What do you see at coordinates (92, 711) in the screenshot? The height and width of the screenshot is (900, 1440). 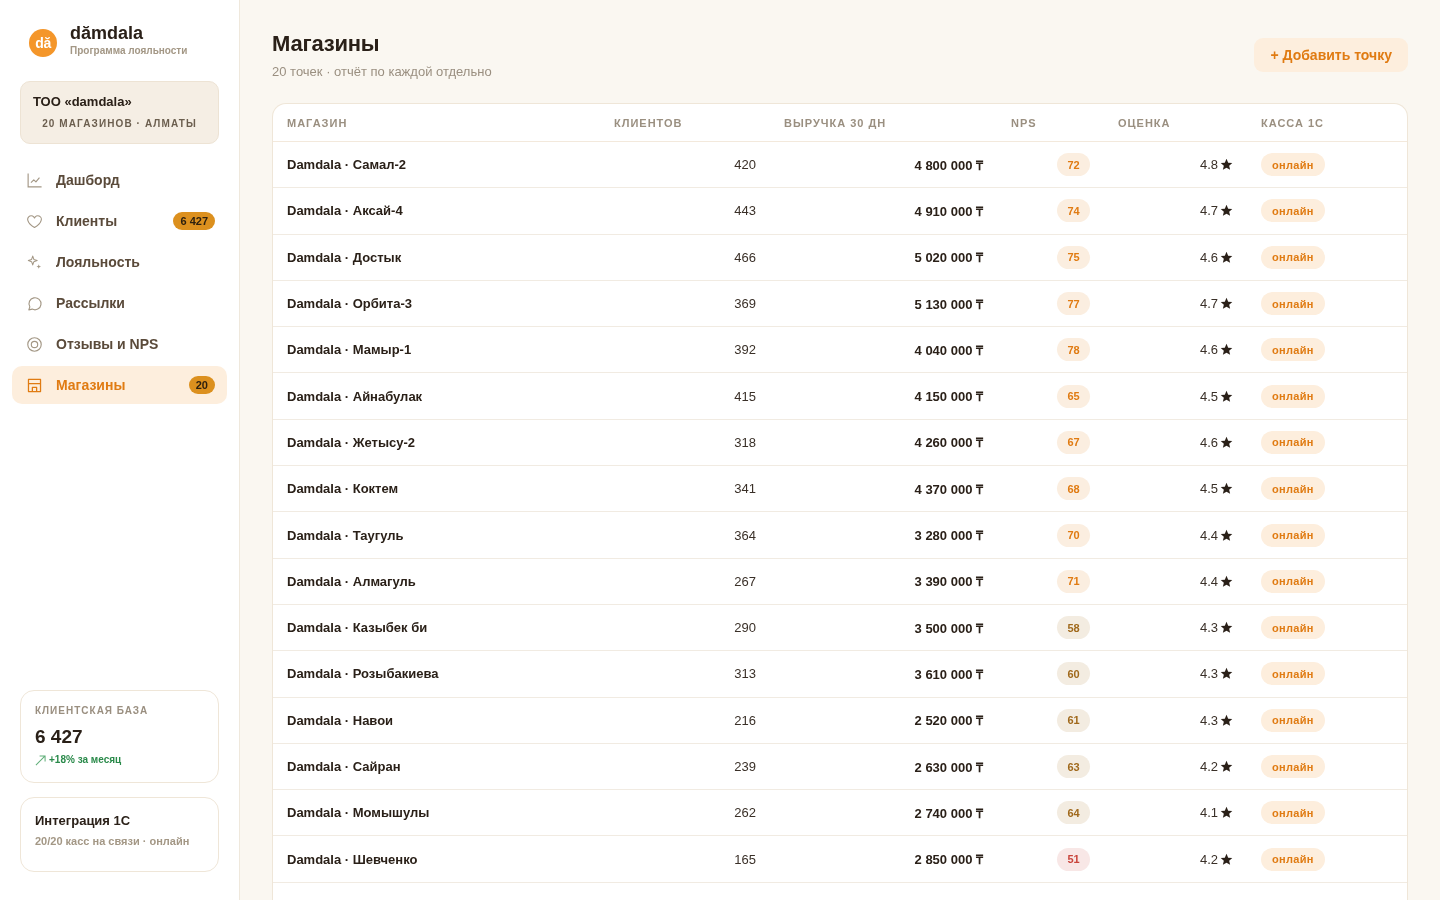 I see `stat-label: КЛИЕНТСКАЯ БАЗА` at bounding box center [92, 711].